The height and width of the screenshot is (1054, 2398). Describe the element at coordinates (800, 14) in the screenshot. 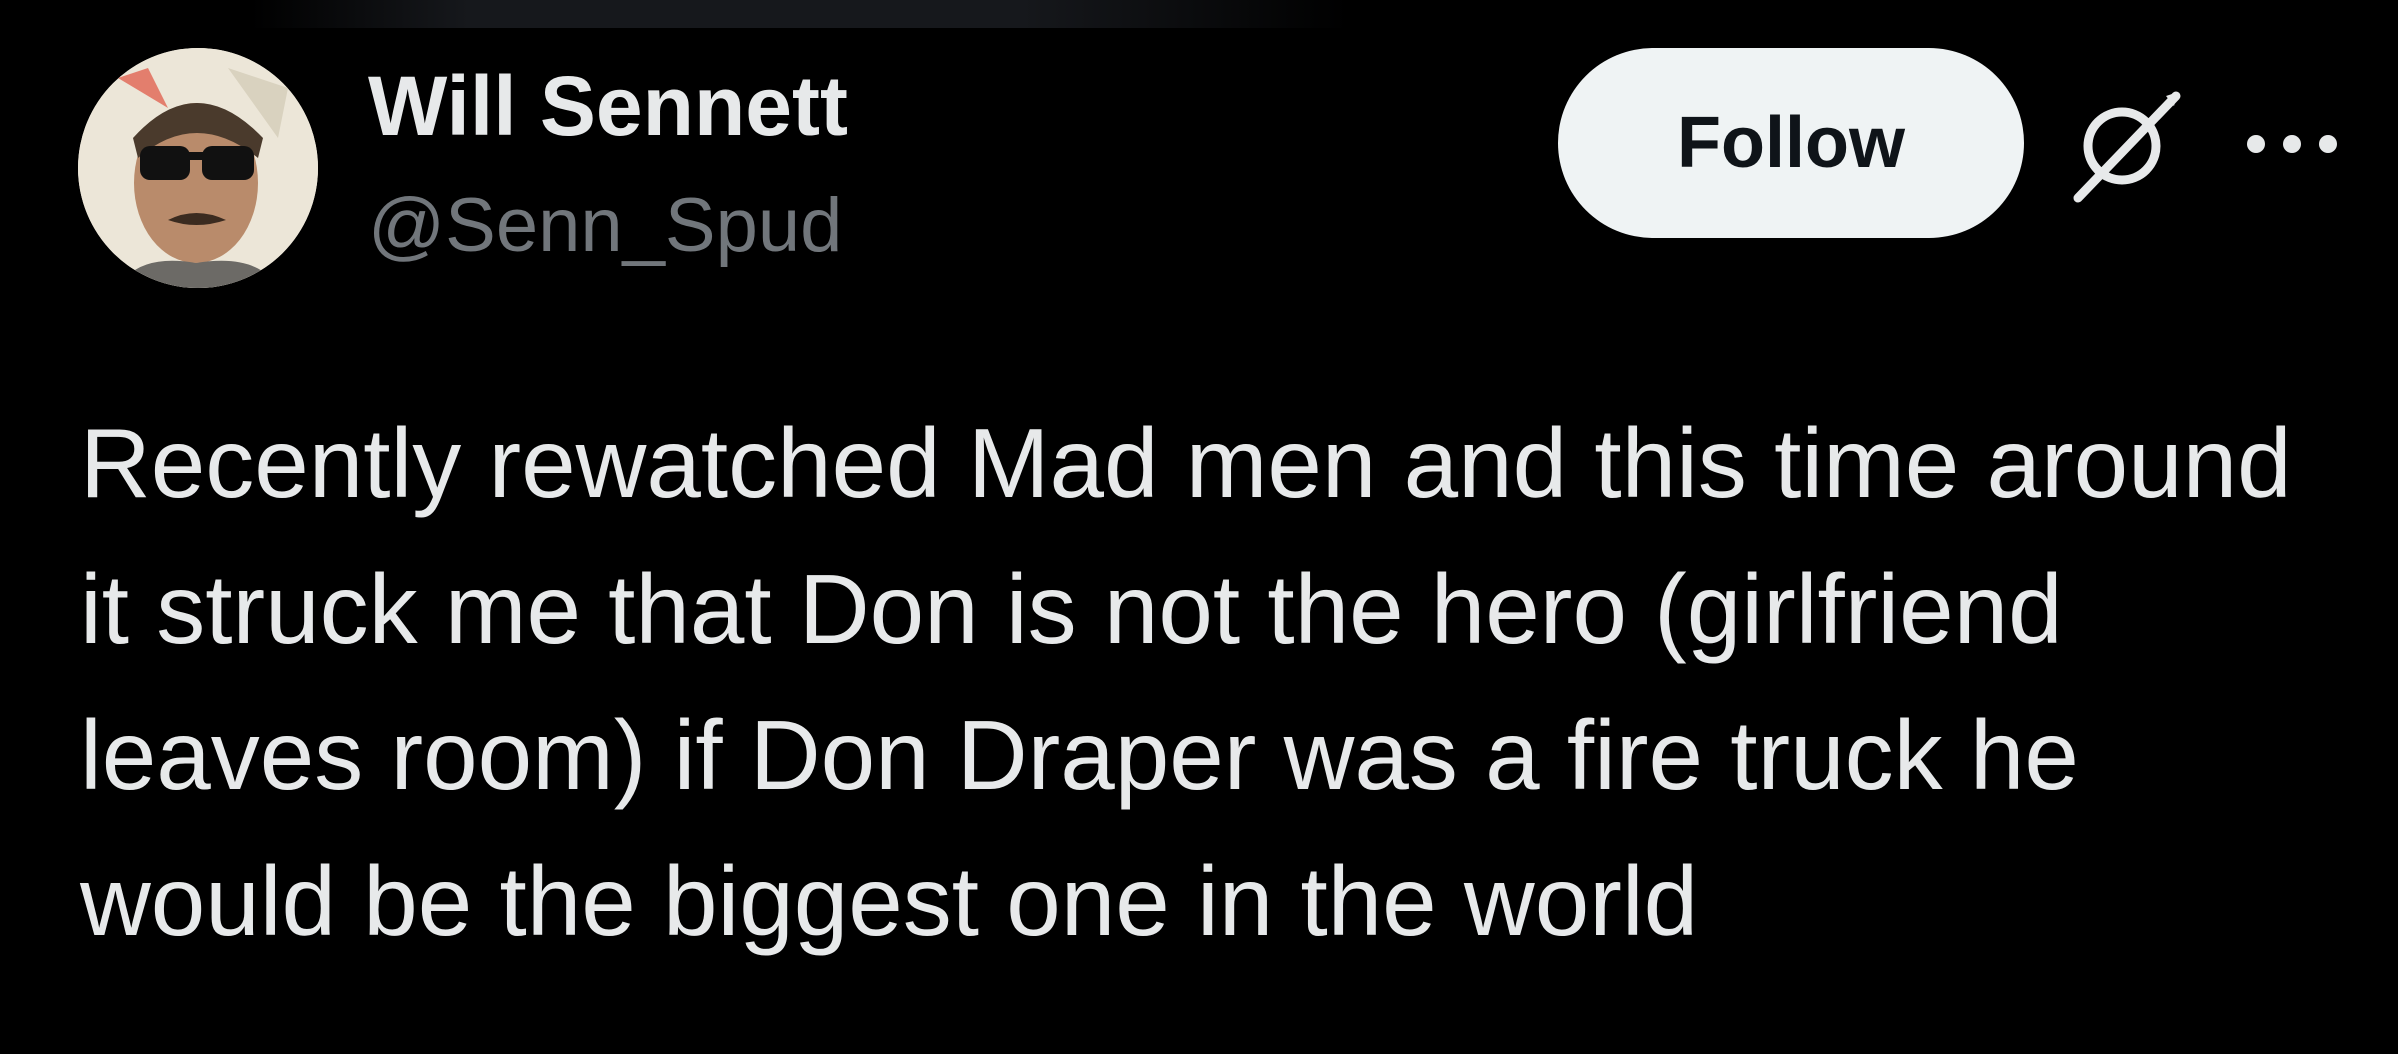

I see `top-edge-shadow` at that location.